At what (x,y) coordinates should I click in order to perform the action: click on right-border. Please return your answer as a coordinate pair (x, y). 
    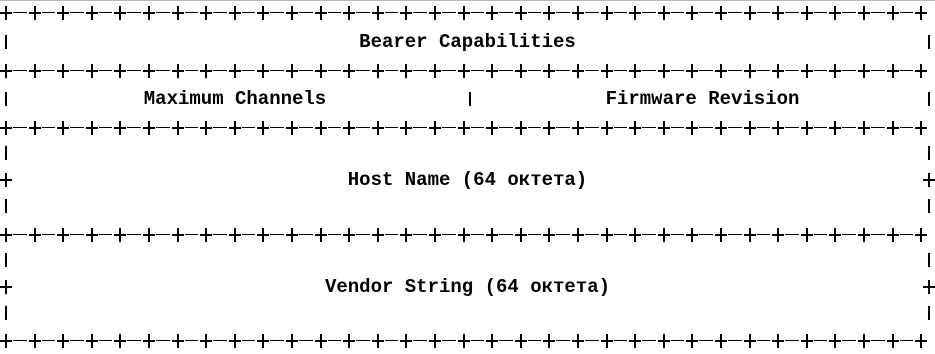
    Looking at the image, I should click on (929, 313).